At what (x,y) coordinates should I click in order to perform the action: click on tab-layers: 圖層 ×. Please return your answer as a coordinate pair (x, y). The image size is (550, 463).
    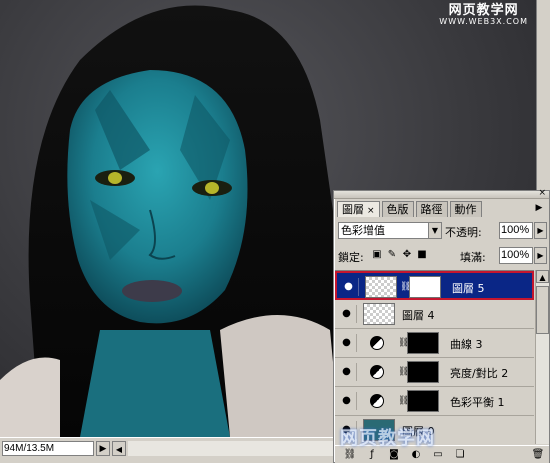
    Looking at the image, I should click on (358, 209).